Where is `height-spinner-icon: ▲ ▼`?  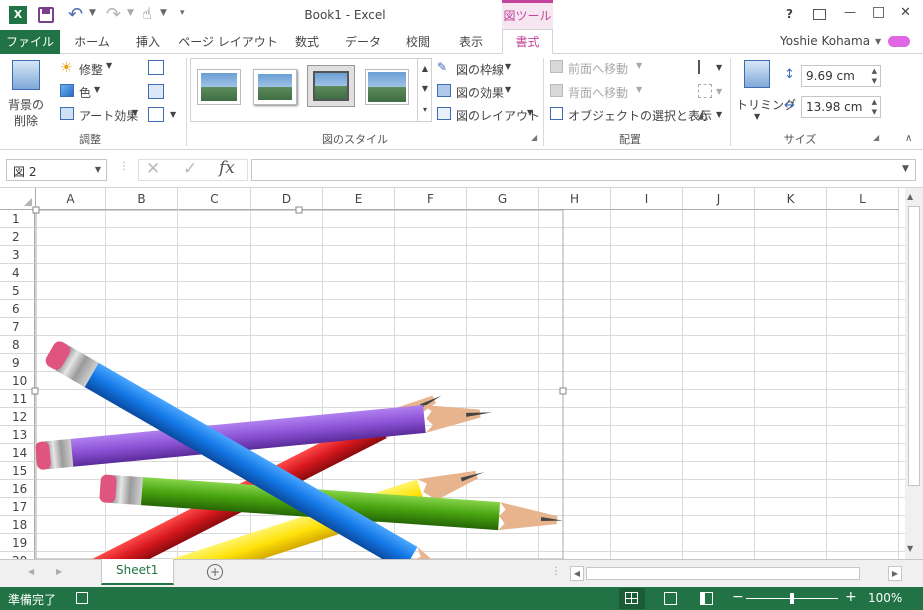 height-spinner-icon: ▲ ▼ is located at coordinates (874, 76).